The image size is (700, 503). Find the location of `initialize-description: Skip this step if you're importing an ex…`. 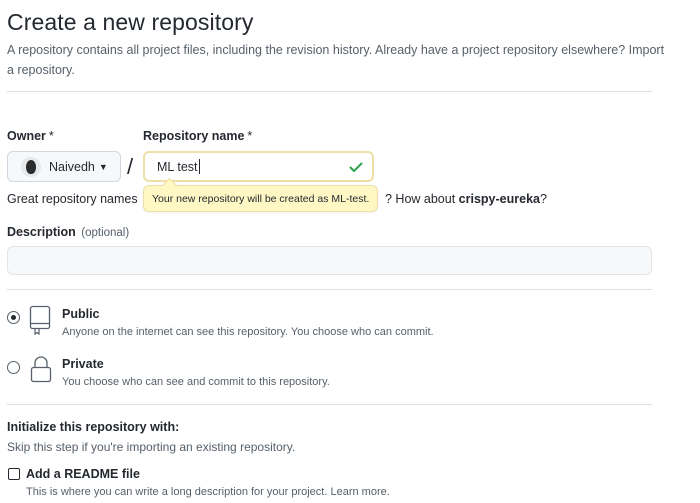

initialize-description: Skip this step if you're importing an ex… is located at coordinates (151, 447).